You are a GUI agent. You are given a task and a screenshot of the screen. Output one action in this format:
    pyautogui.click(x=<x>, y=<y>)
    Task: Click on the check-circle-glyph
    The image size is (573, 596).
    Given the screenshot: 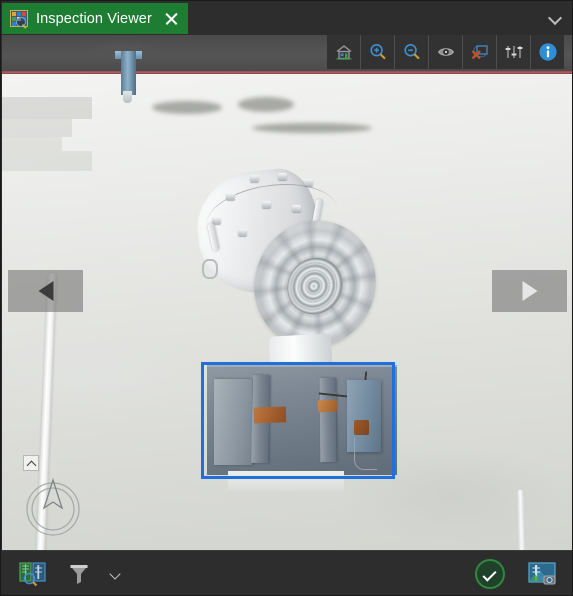 What is the action you would take?
    pyautogui.click(x=490, y=574)
    